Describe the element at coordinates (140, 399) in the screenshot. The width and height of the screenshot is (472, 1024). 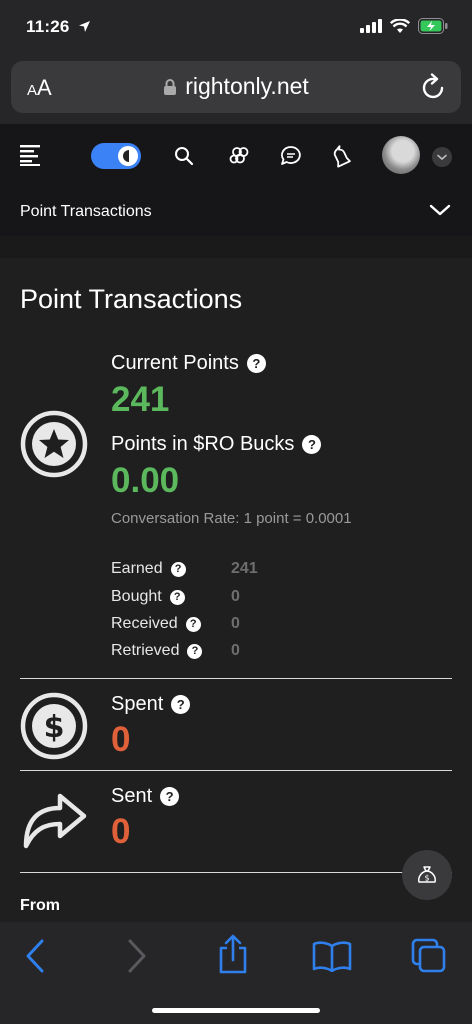
I see `current-points-value: 241` at that location.